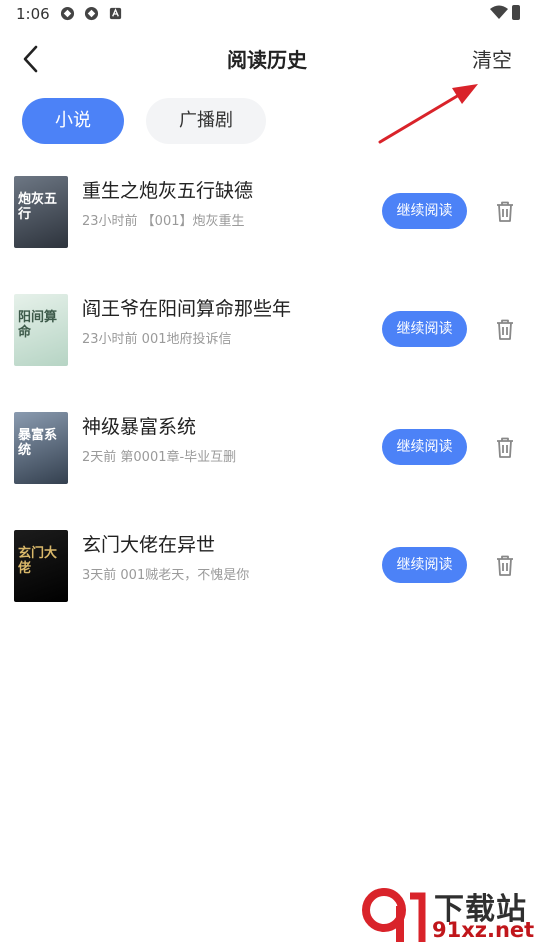 Image resolution: width=534 pixels, height=950 pixels. I want to click on watermark-logo-icon, so click(394, 915).